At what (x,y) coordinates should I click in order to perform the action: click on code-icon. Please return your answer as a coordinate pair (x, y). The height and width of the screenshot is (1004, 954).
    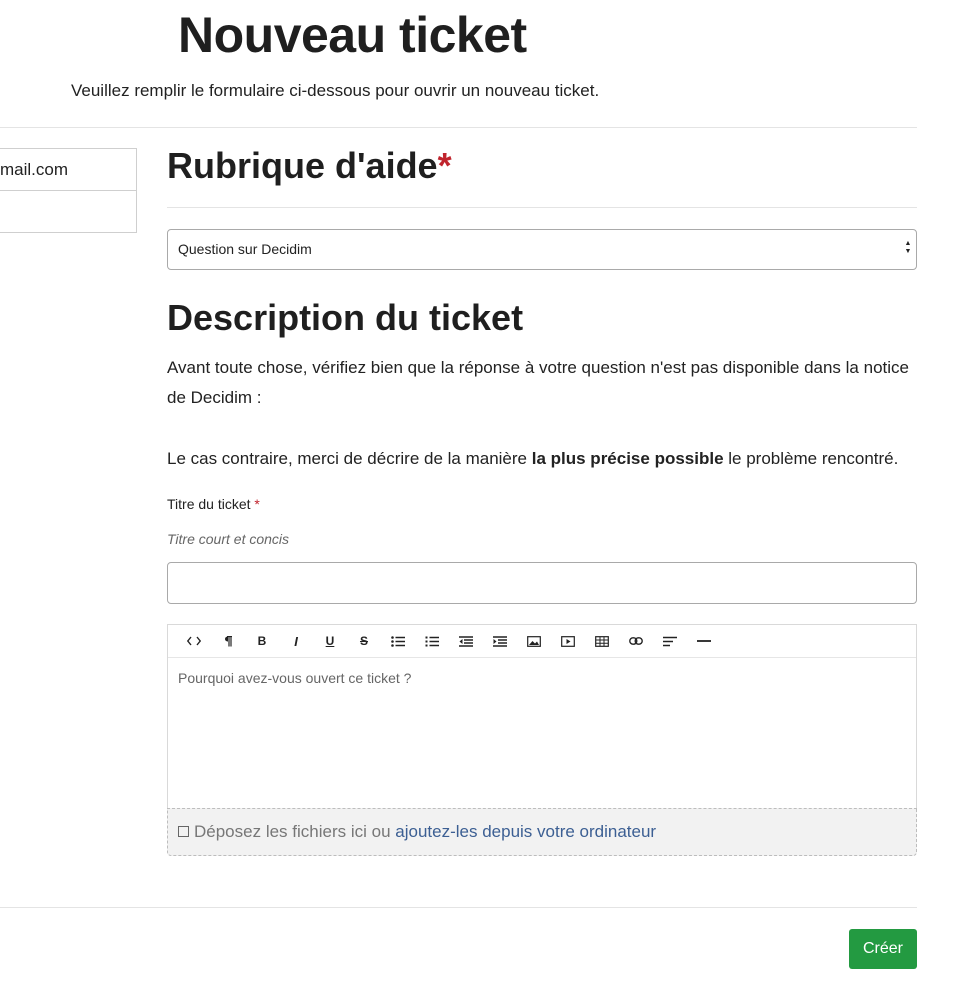
    Looking at the image, I should click on (194, 641).